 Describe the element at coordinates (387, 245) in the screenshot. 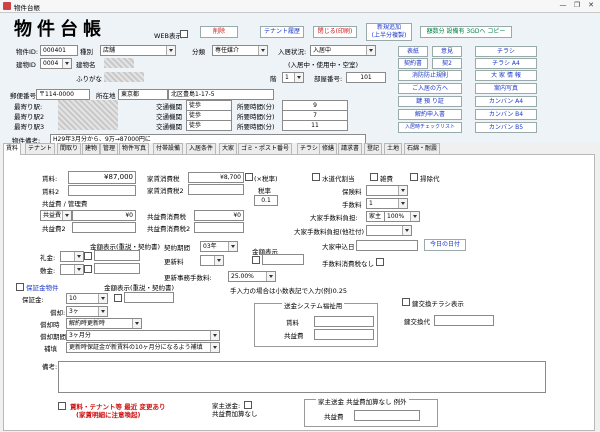

I see `landlord-date-field` at that location.